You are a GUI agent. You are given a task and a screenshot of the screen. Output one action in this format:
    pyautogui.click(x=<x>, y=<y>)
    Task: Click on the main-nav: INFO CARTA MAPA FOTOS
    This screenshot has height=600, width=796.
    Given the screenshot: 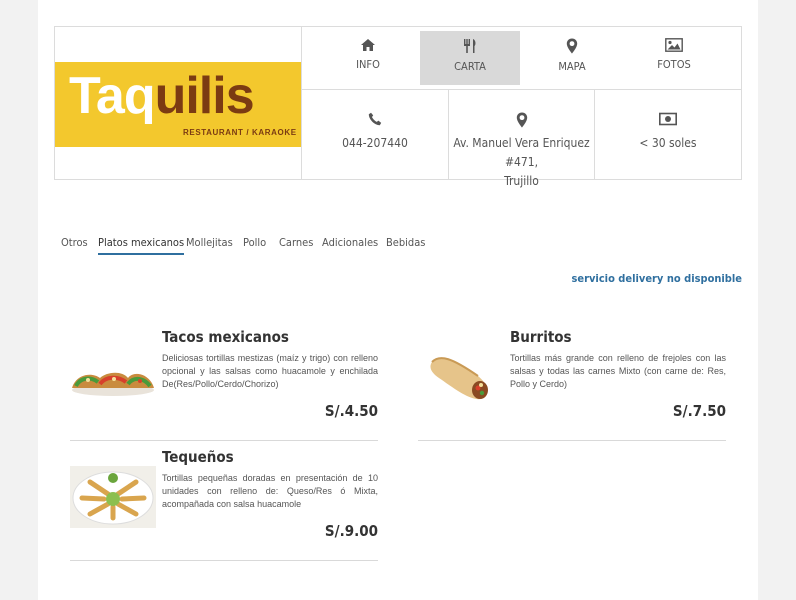 What is the action you would take?
    pyautogui.click(x=521, y=58)
    